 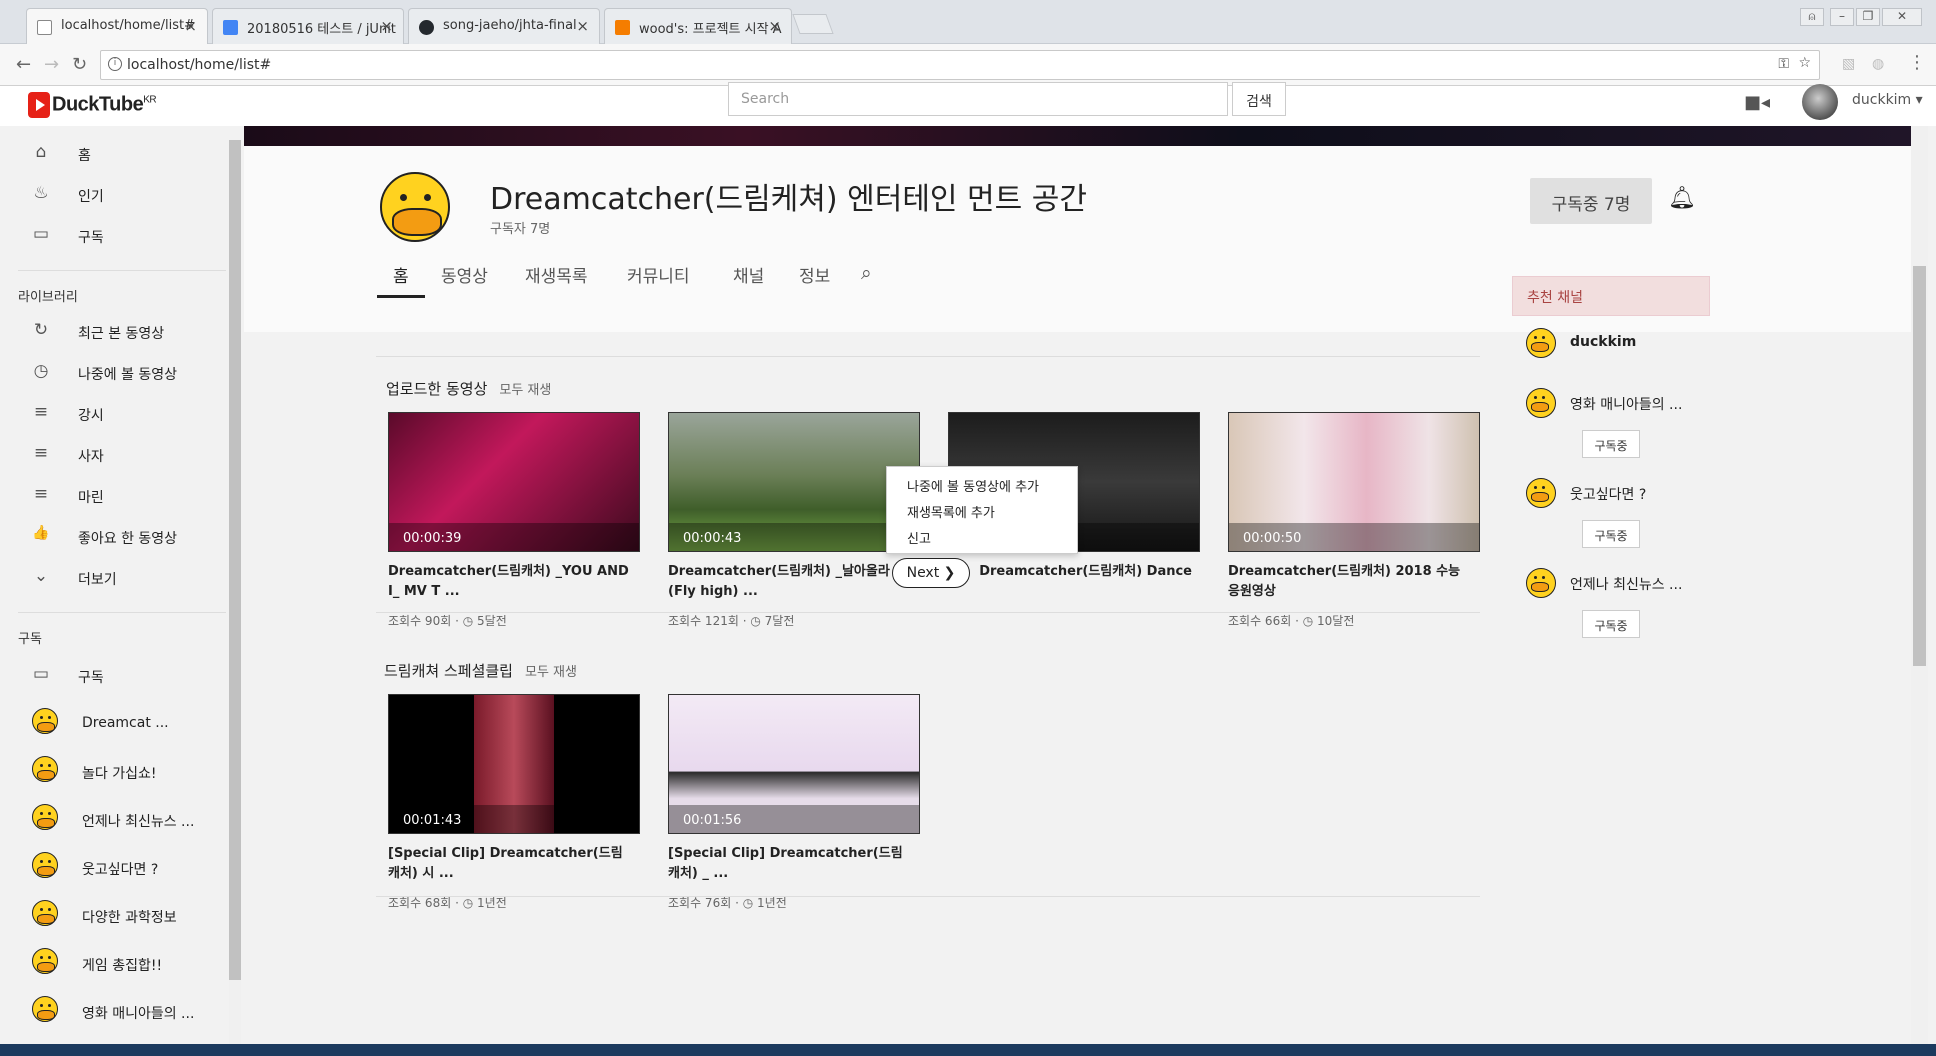 What do you see at coordinates (1842, 17) in the screenshot?
I see `minimize-icon: –` at bounding box center [1842, 17].